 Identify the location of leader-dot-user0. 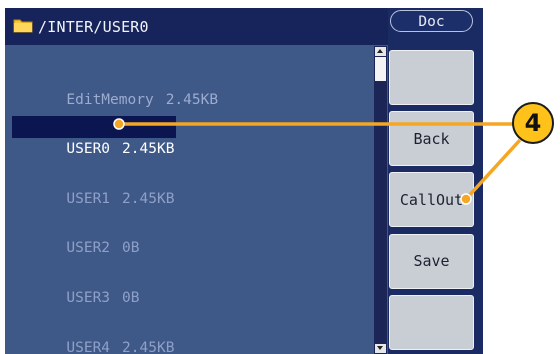
(119, 124).